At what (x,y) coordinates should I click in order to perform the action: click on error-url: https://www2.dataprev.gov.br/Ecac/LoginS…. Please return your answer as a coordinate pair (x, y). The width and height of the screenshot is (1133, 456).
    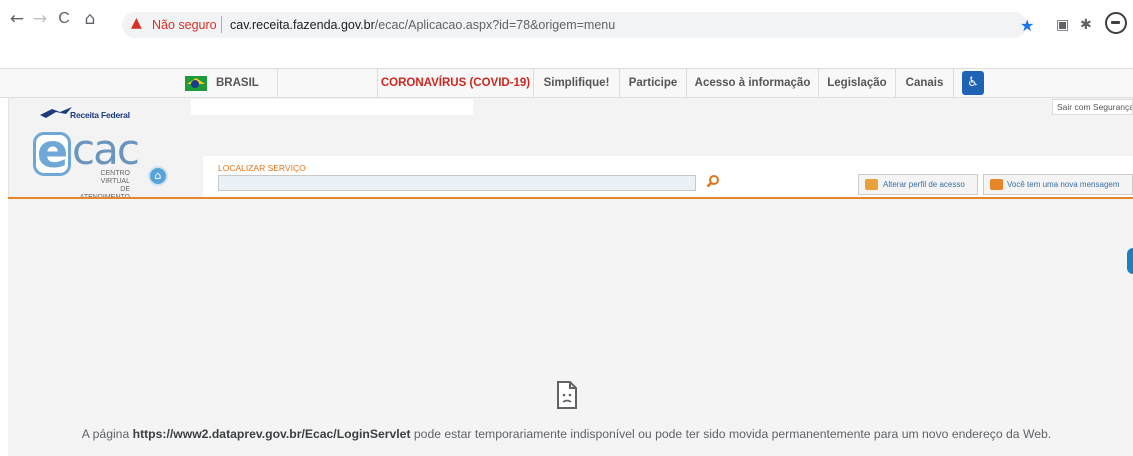
    Looking at the image, I should click on (271, 434).